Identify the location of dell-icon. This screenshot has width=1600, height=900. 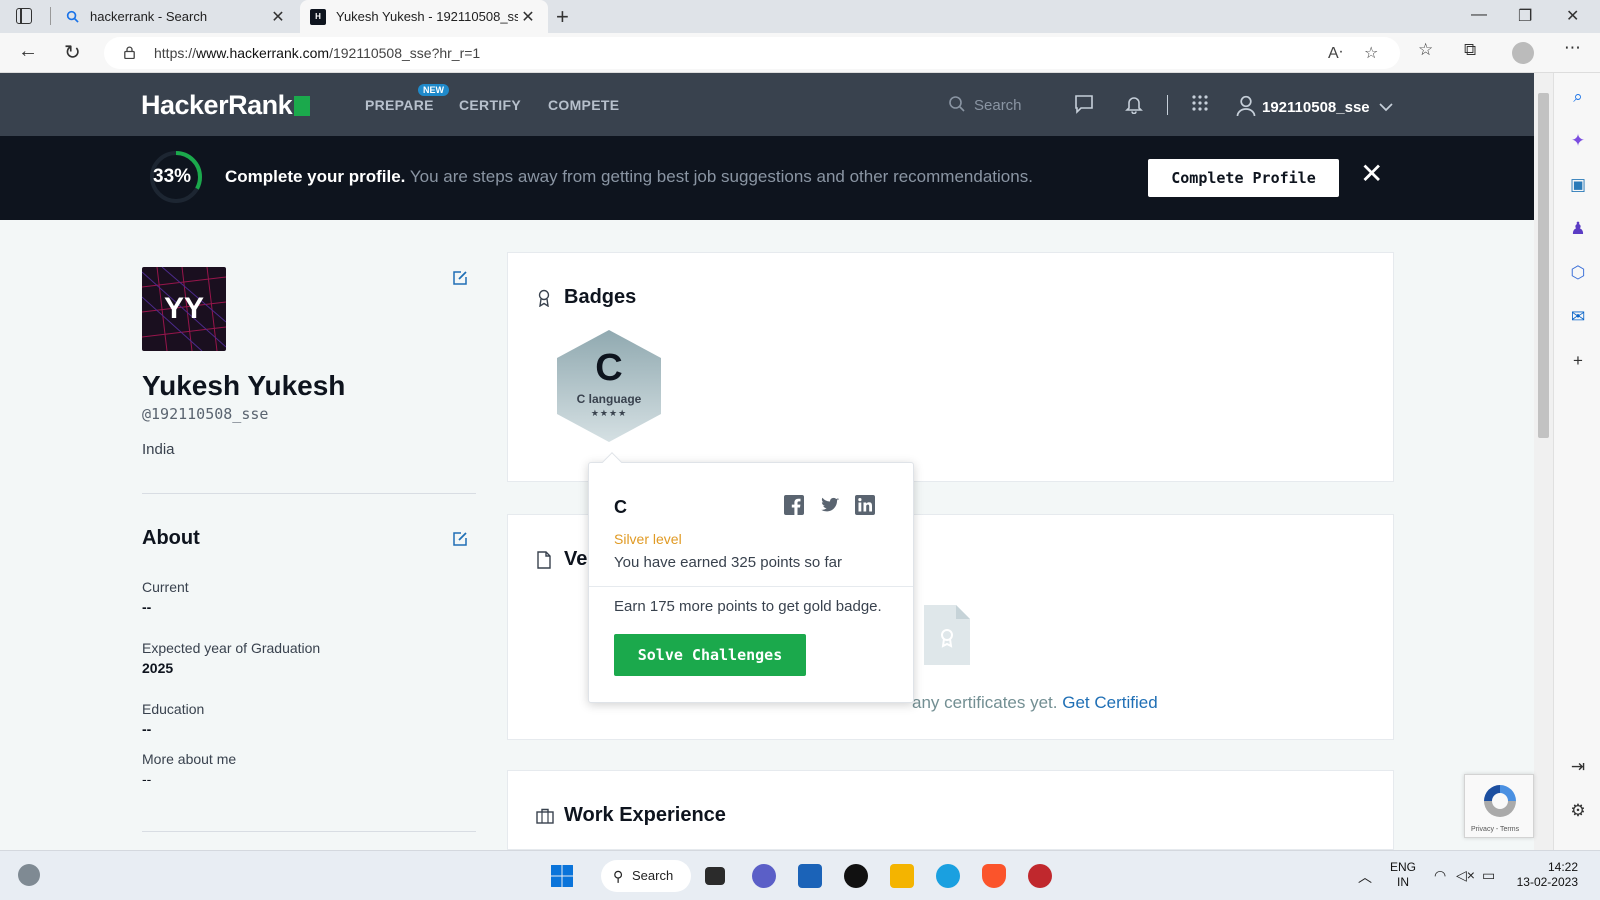
(856, 876).